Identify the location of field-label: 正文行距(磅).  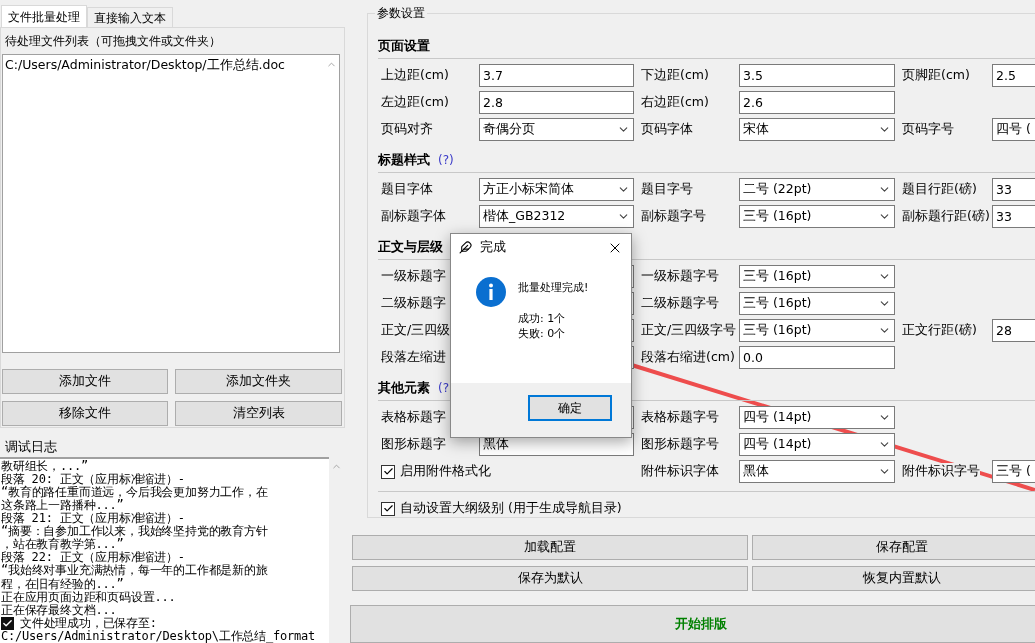
(939, 330).